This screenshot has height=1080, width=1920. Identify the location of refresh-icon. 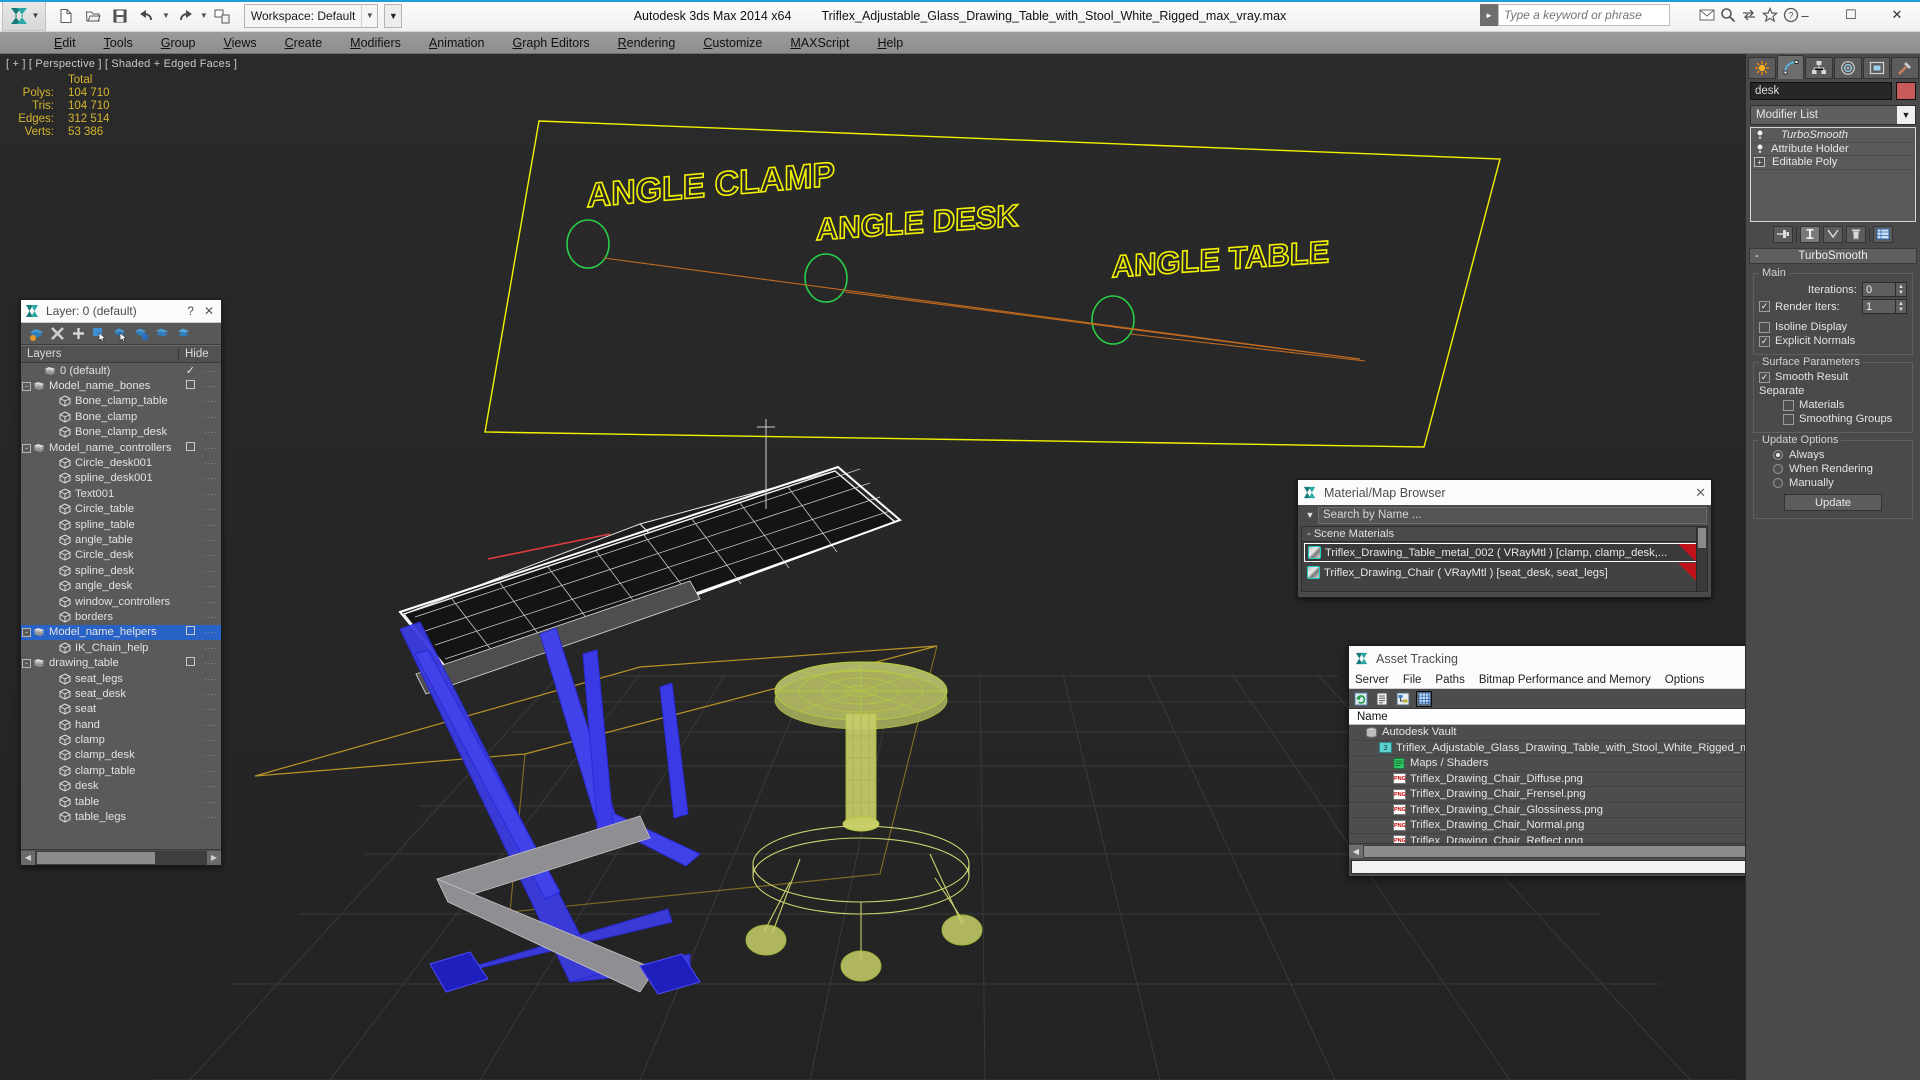
(1361, 699).